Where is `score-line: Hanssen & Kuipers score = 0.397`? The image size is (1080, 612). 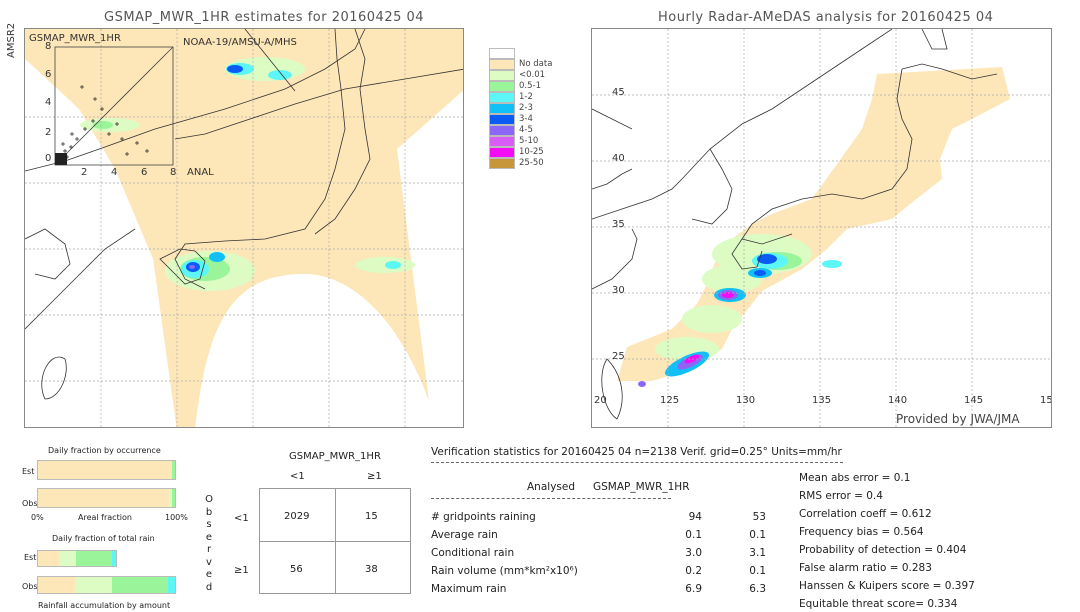 score-line: Hanssen & Kuipers score = 0.397 is located at coordinates (887, 586).